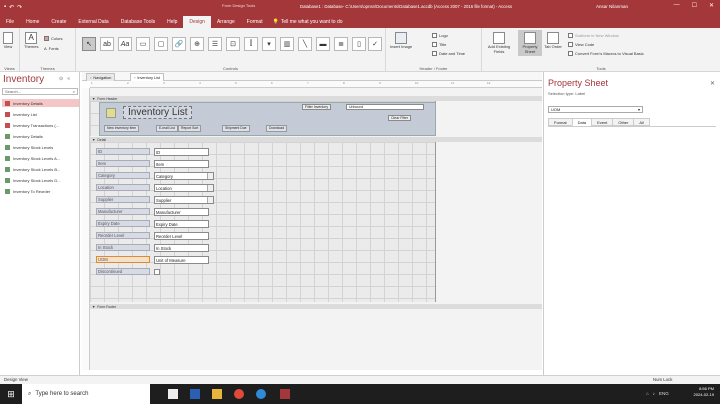 Image resolution: width=720 pixels, height=404 pixels. What do you see at coordinates (172, 22) in the screenshot?
I see `tab-help: Help` at bounding box center [172, 22].